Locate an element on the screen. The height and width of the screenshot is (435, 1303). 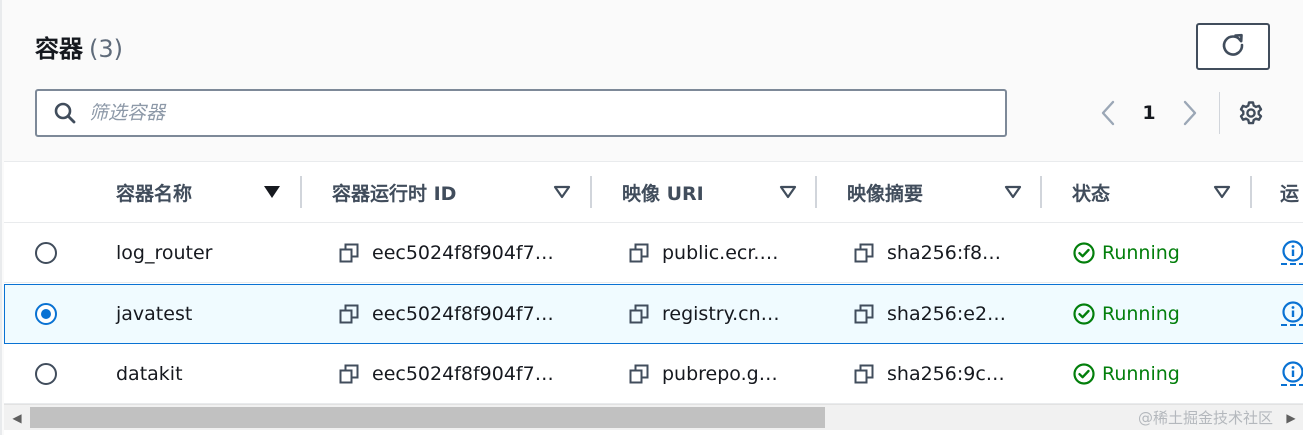
filter-search-box is located at coordinates (521, 113).